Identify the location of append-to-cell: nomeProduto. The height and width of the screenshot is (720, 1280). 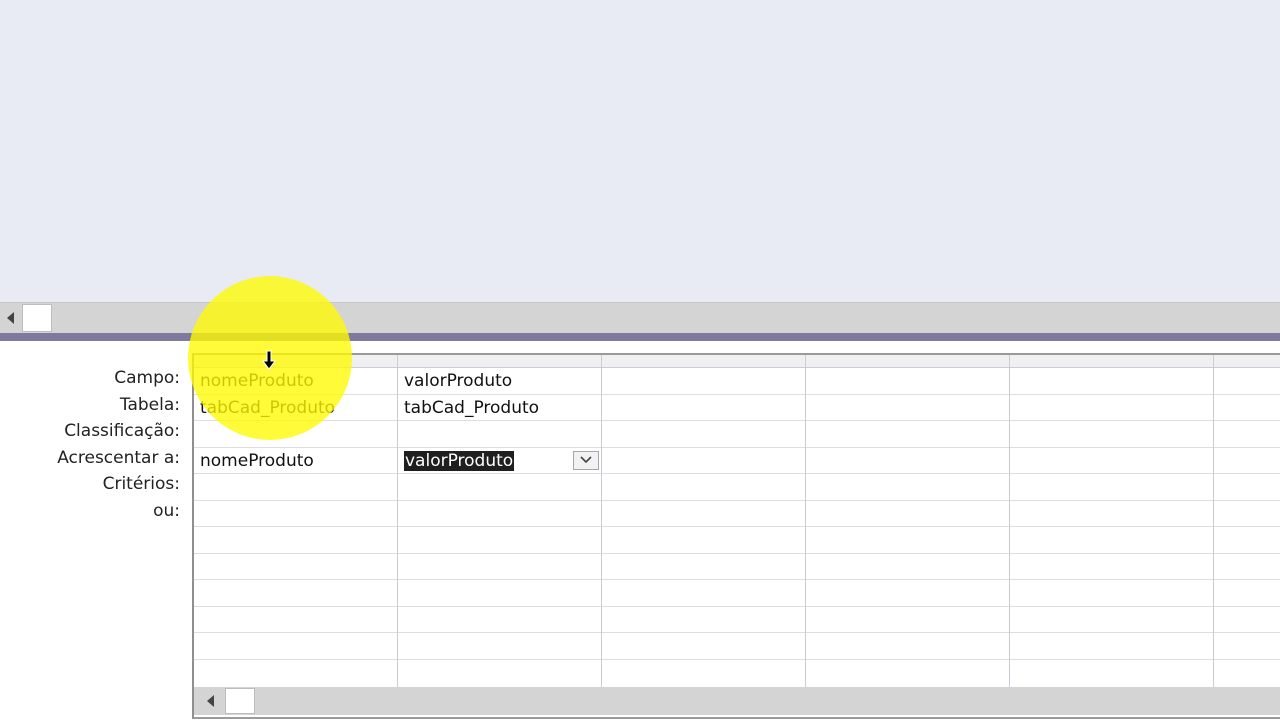
(295, 461).